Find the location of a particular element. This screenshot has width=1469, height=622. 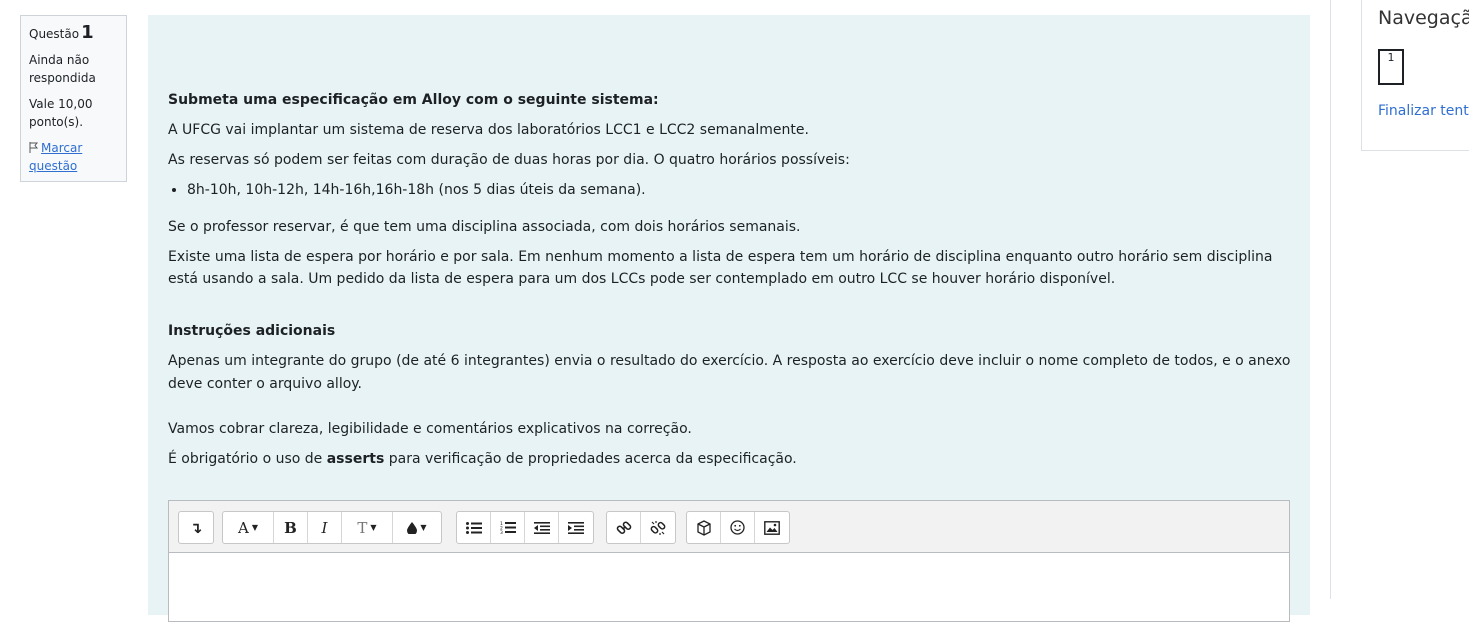

bold-button: B is located at coordinates (291, 527).